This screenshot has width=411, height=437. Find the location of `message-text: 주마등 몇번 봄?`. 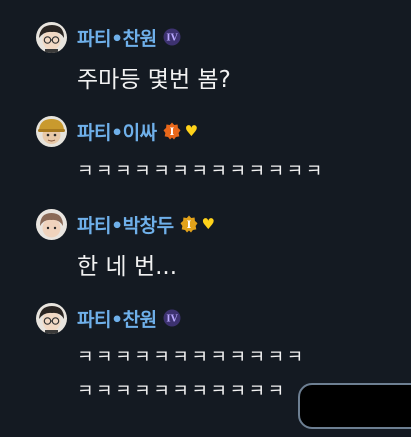

message-text: 주마등 몇번 봄? is located at coordinates (154, 80).